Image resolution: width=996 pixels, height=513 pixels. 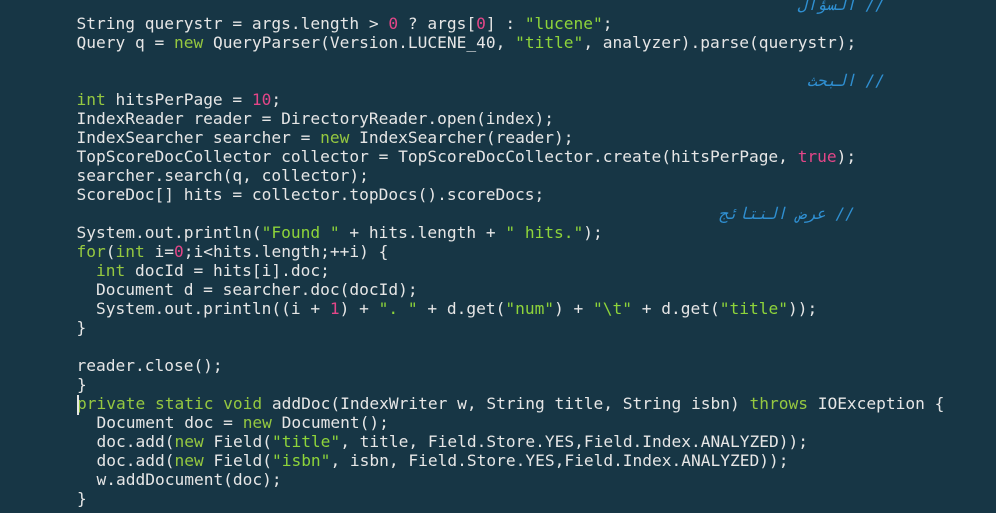 What do you see at coordinates (876, 403) in the screenshot?
I see `code-text: IOException {` at bounding box center [876, 403].